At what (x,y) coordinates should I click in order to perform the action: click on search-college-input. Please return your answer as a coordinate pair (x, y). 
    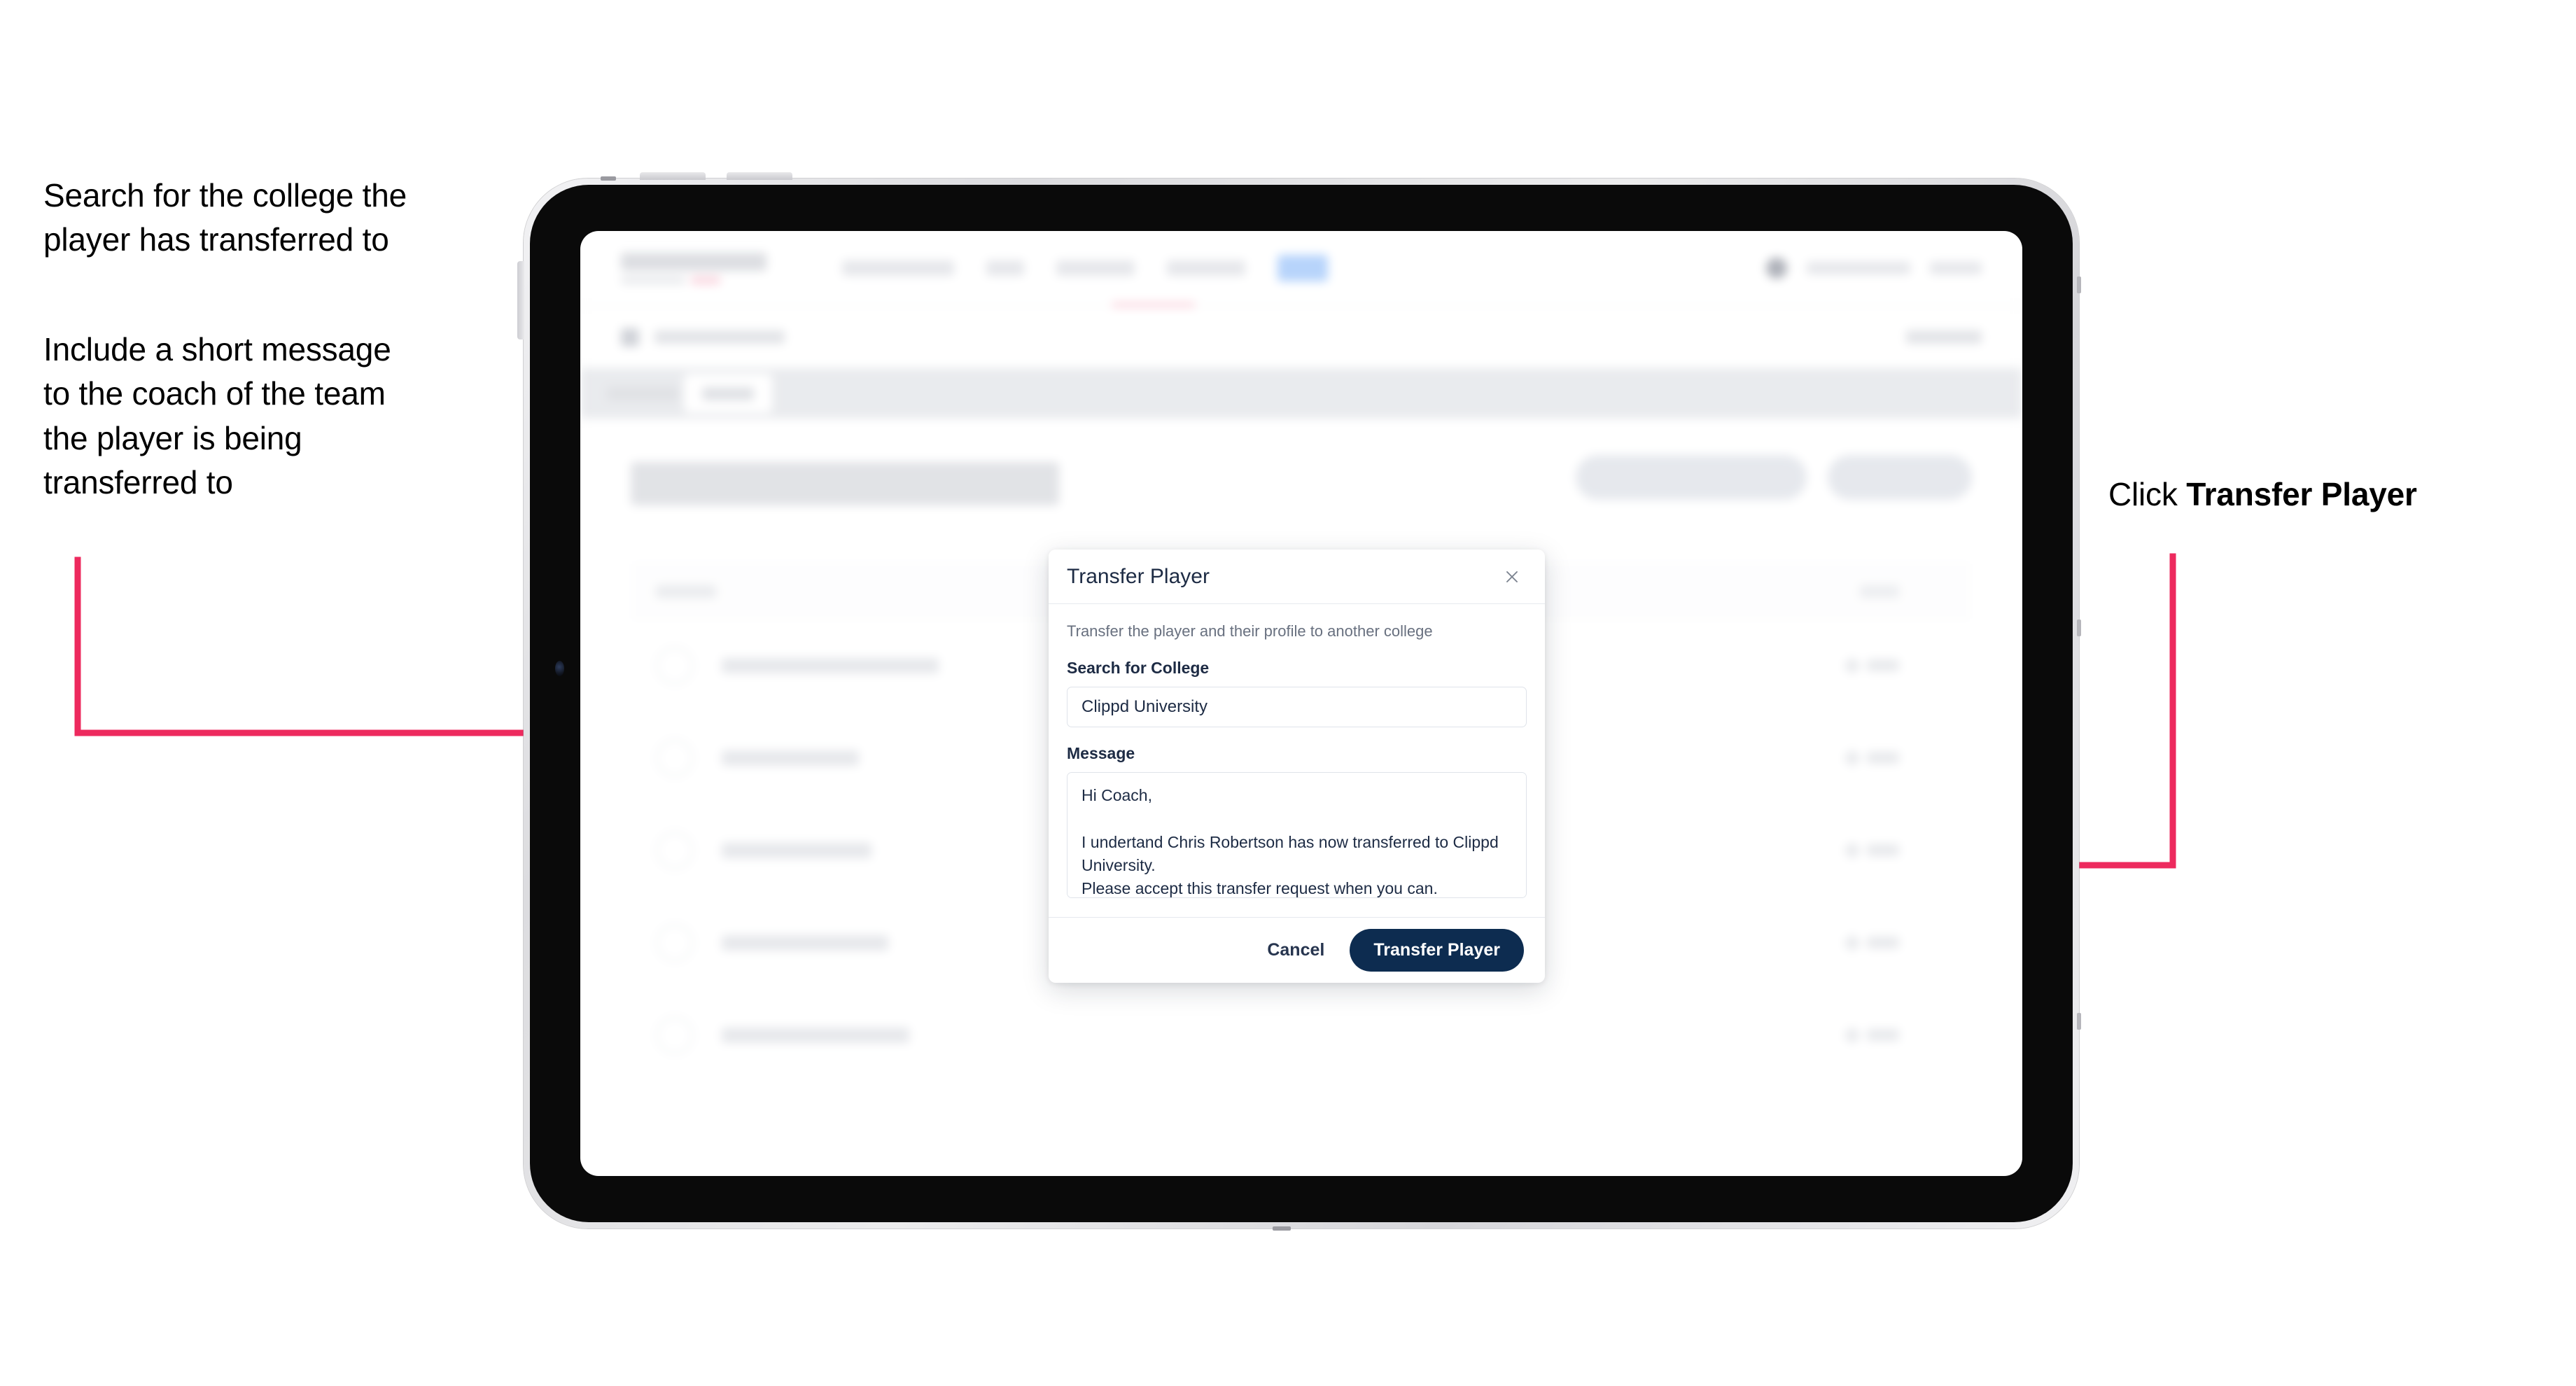
    Looking at the image, I should click on (1297, 707).